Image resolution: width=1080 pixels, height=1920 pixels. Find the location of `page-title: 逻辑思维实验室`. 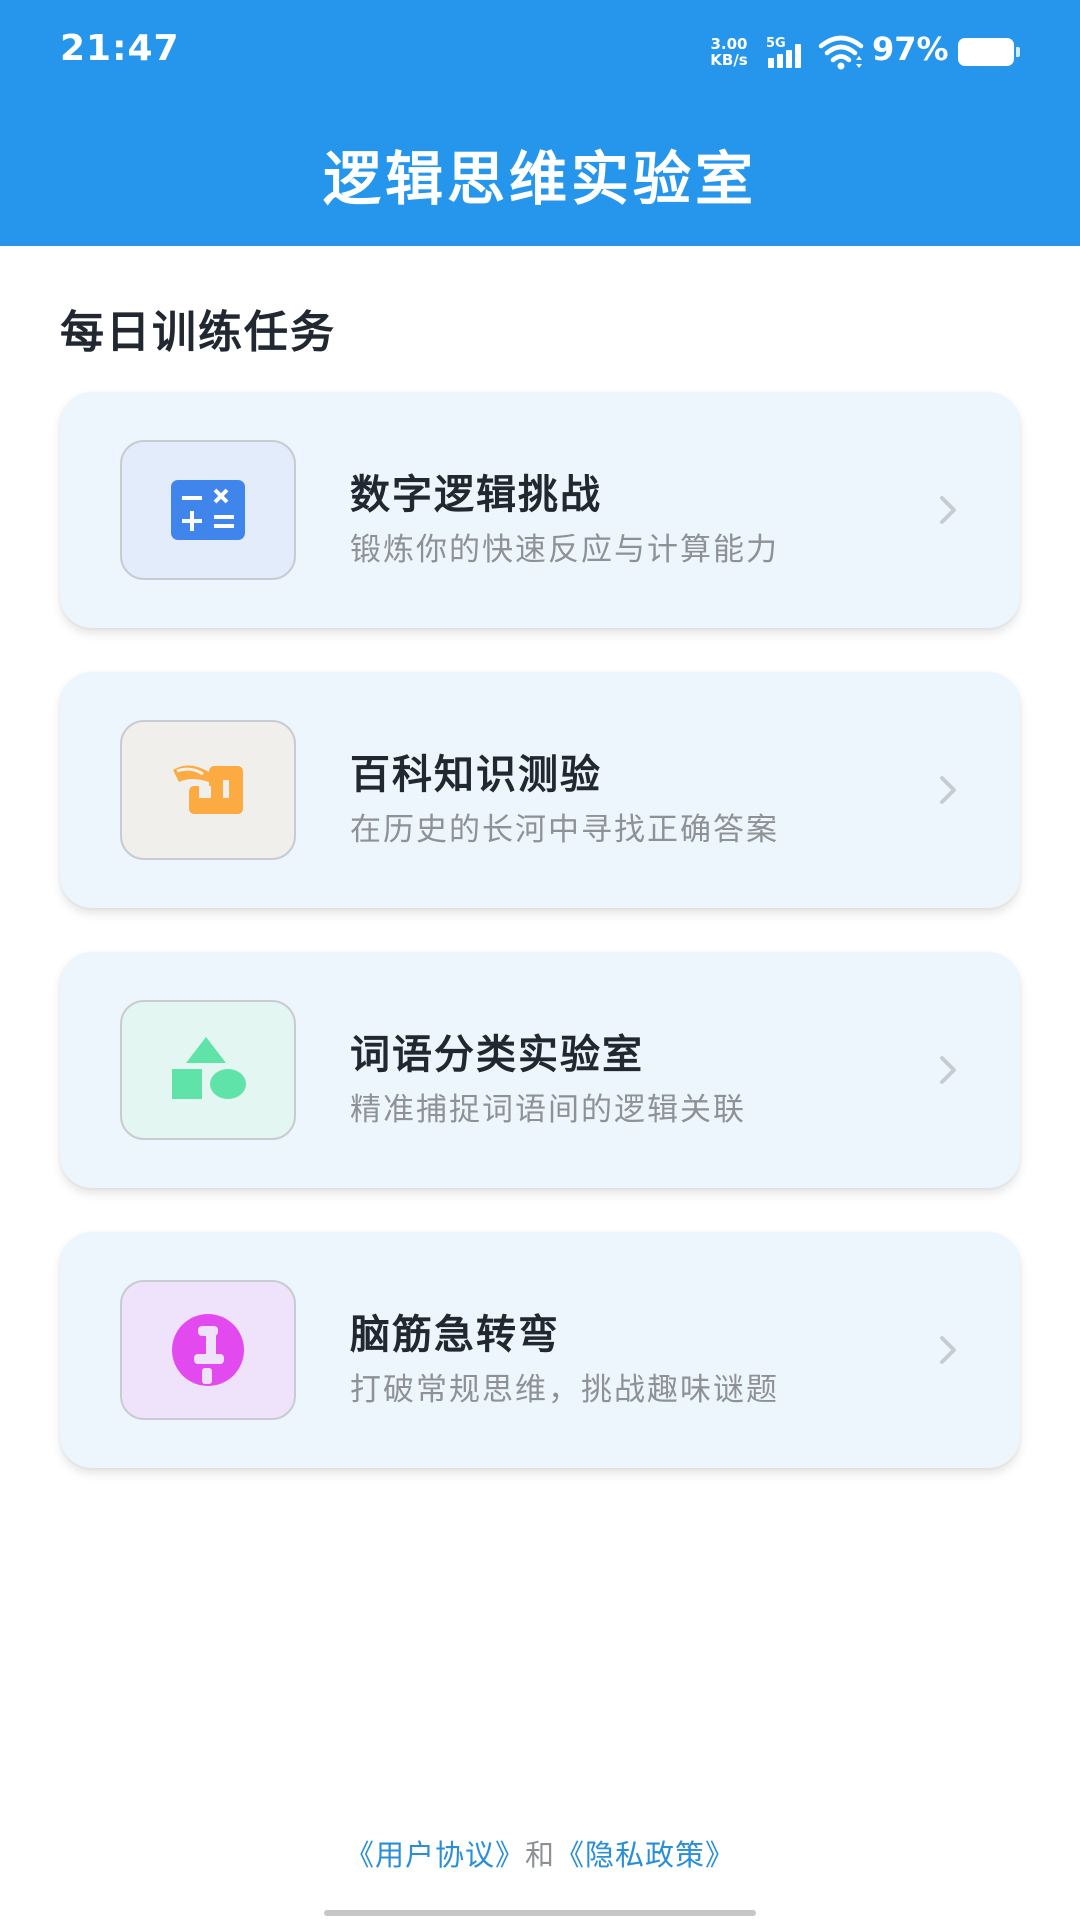

page-title: 逻辑思维实验室 is located at coordinates (539, 179).